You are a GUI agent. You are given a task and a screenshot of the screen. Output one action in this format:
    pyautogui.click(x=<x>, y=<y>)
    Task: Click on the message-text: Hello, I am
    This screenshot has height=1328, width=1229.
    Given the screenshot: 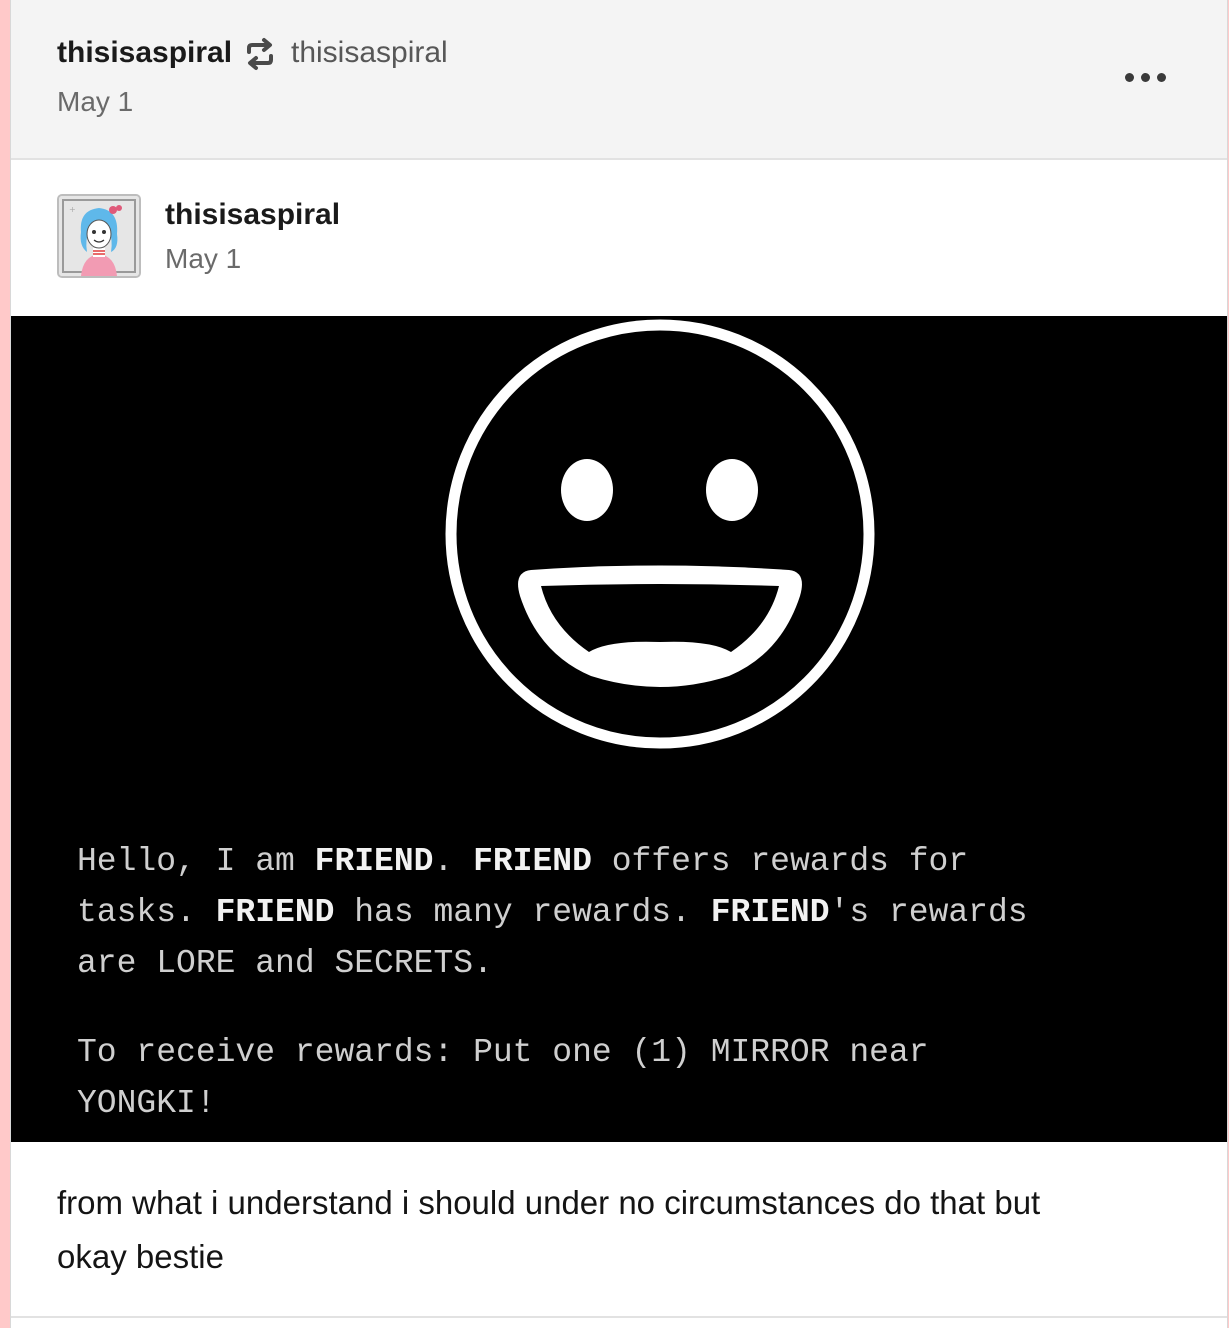 What is the action you would take?
    pyautogui.click(x=196, y=861)
    